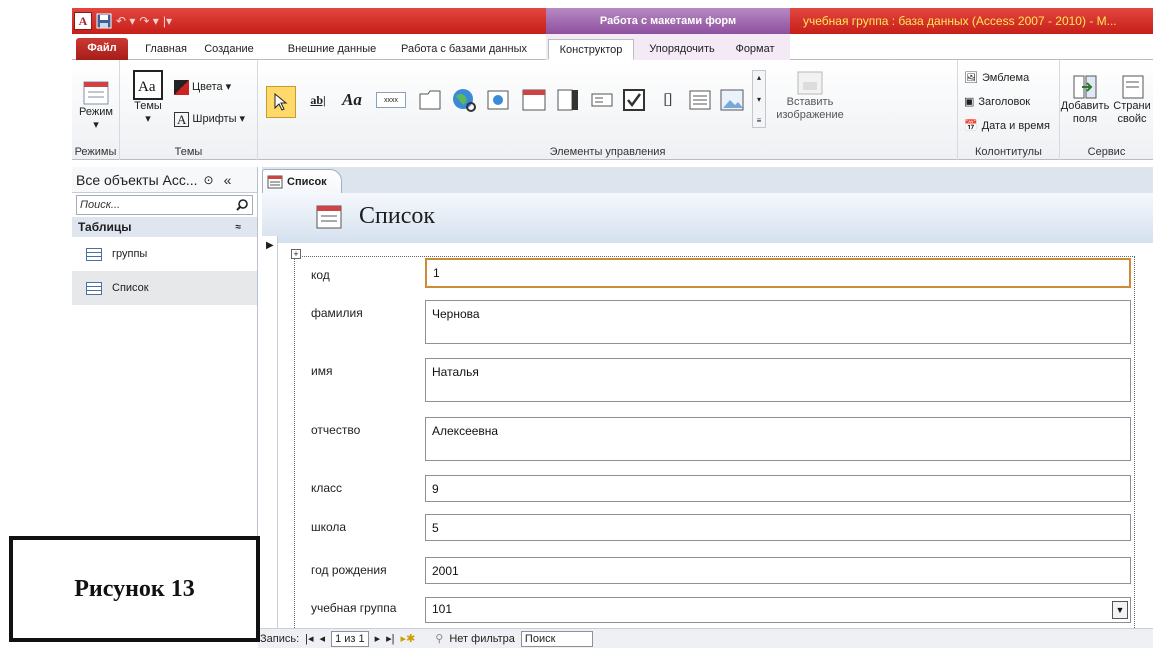  Describe the element at coordinates (242, 205) in the screenshot. I see `search-icon` at that location.